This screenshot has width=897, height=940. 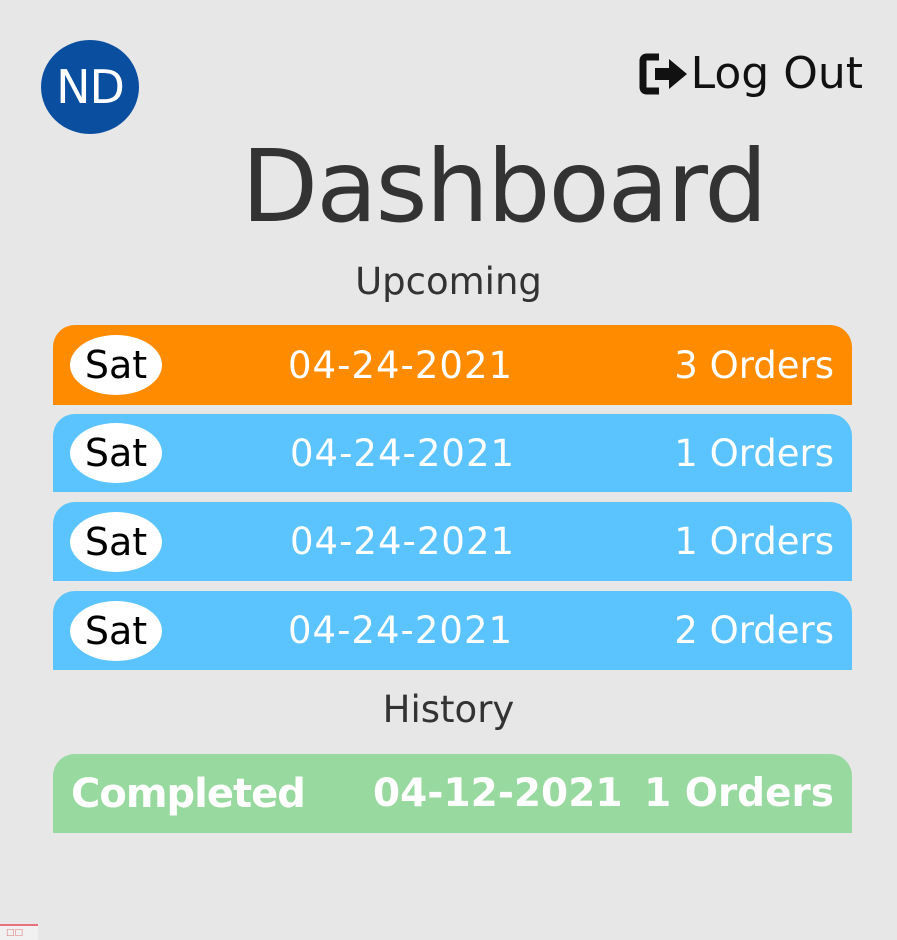 I want to click on upcoming-order-row: Sat 04-24-2021 3 Orders, so click(x=452, y=365).